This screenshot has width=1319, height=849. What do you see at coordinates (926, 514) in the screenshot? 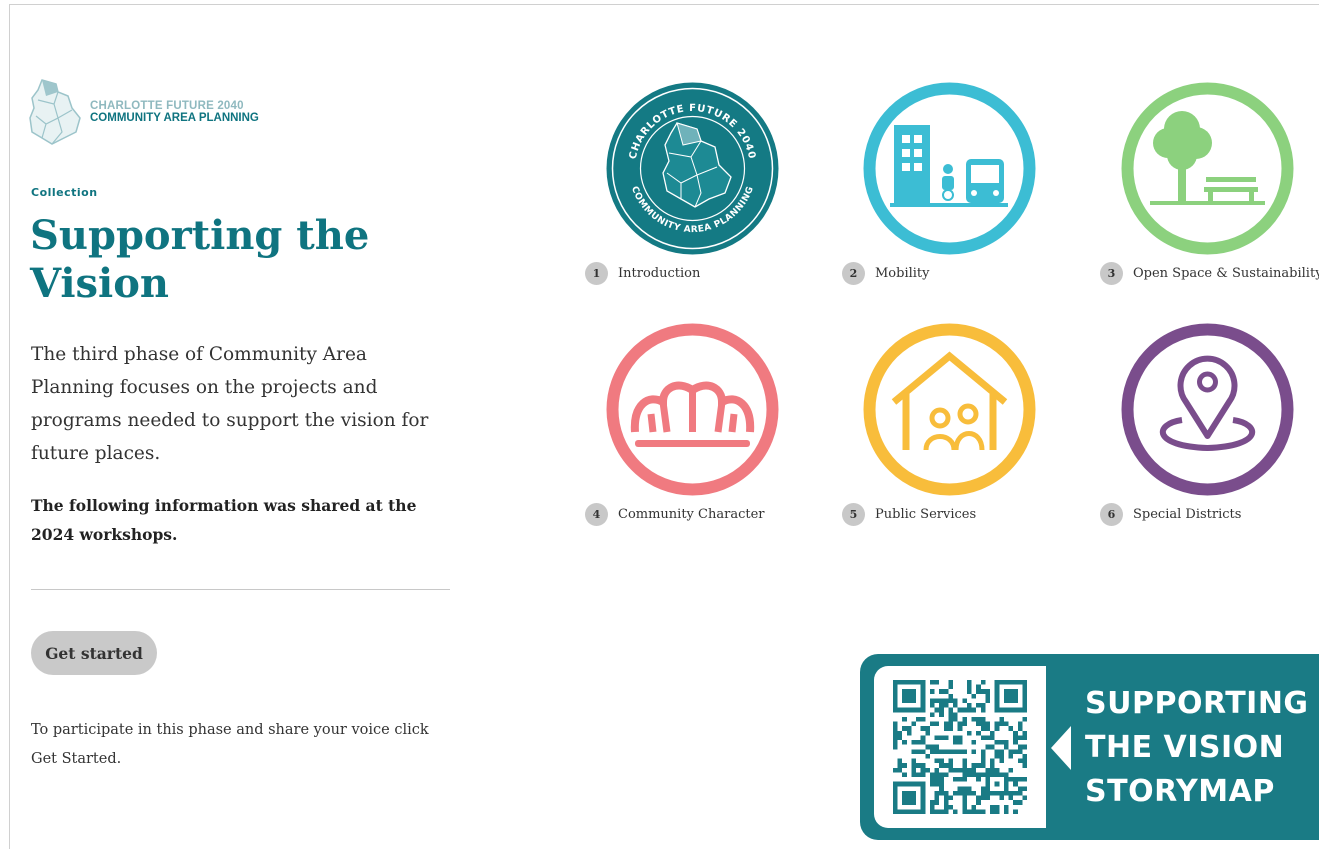
I see `tile-label: Public Services` at bounding box center [926, 514].